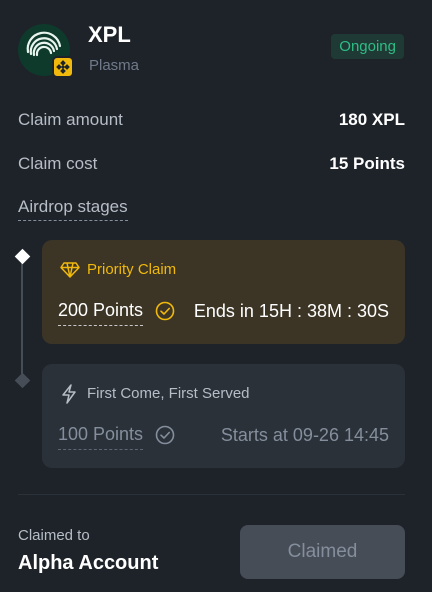 This screenshot has height=592, width=432. Describe the element at coordinates (114, 65) in the screenshot. I see `token-network: Plasma` at that location.